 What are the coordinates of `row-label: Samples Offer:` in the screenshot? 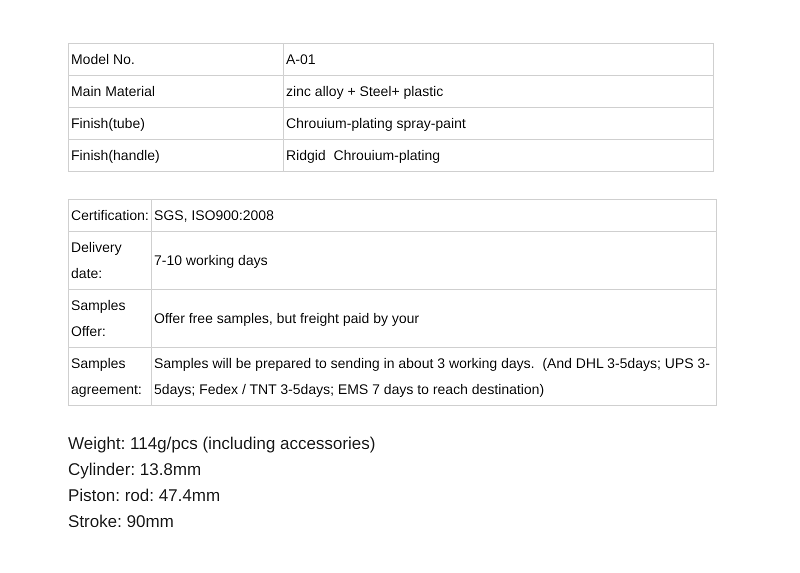 It's located at (110, 319).